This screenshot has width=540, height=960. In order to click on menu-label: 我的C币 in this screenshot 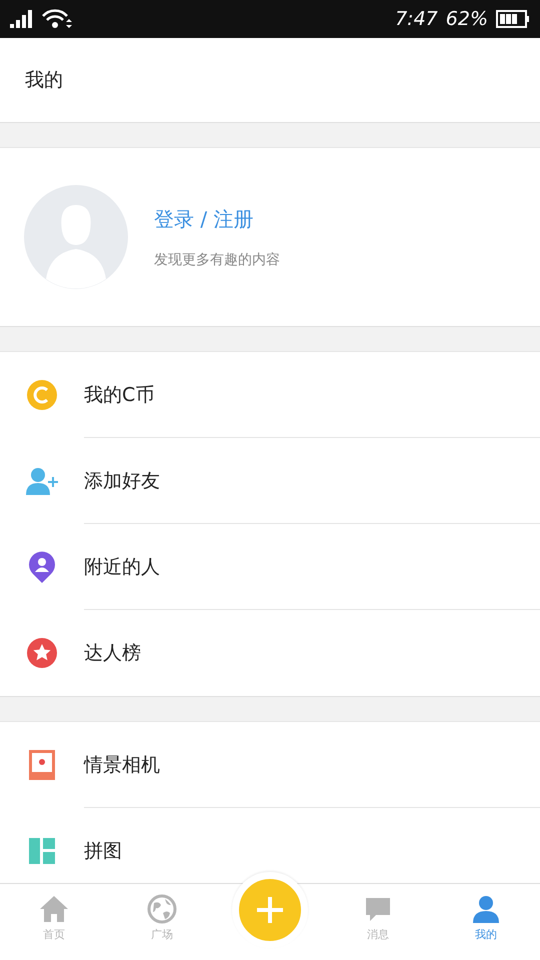, I will do `click(312, 395)`.